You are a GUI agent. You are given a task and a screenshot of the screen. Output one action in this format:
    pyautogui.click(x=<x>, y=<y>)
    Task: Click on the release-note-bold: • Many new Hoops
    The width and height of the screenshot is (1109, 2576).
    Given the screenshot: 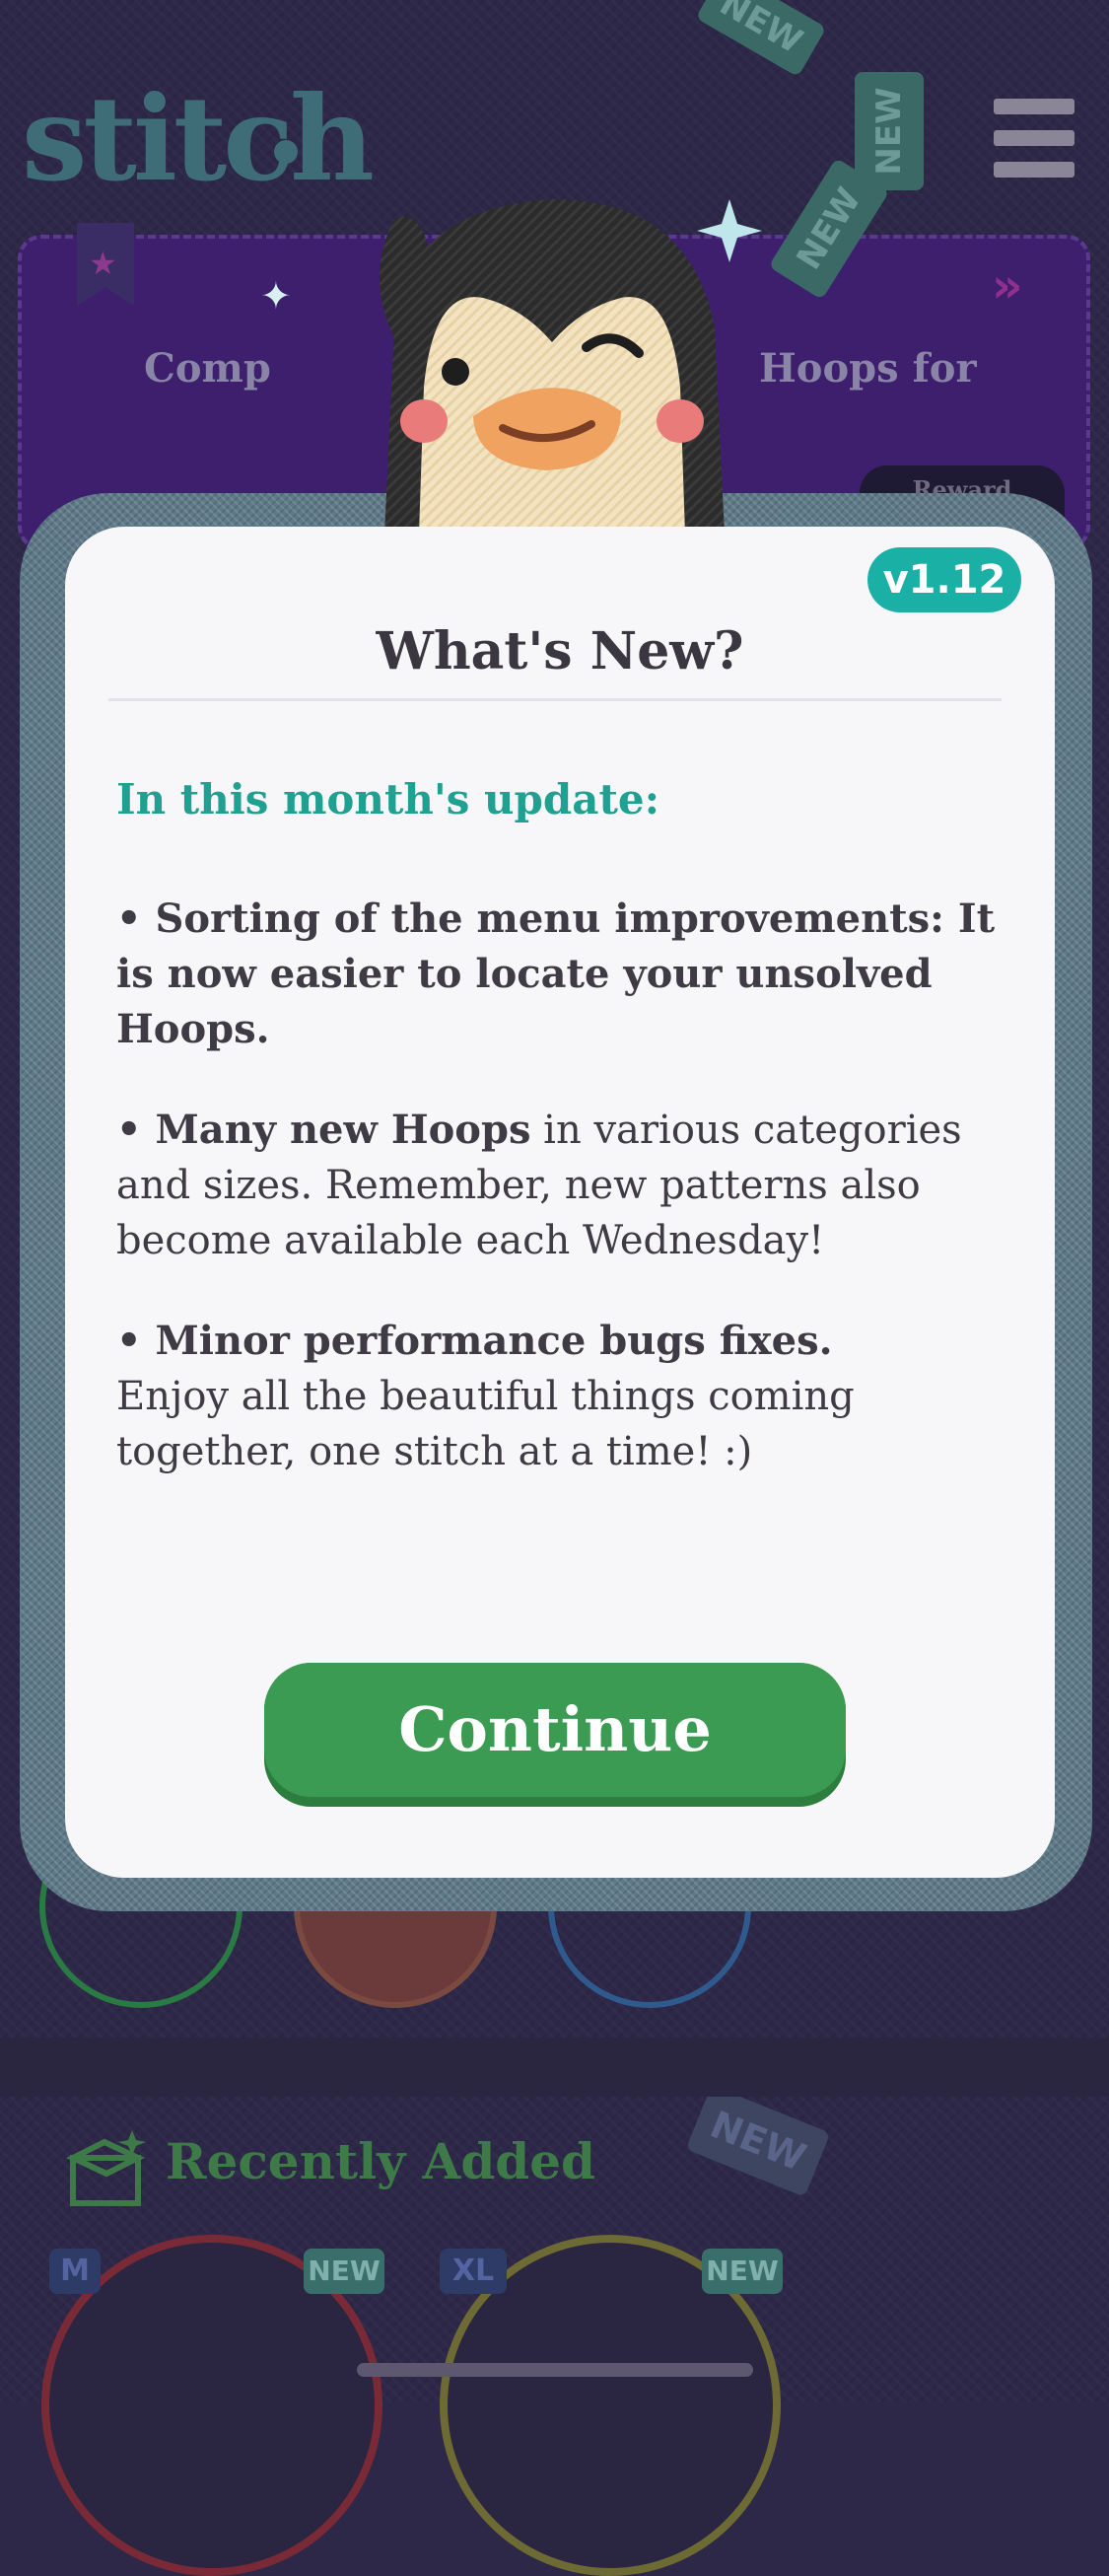 What is the action you would take?
    pyautogui.click(x=323, y=1130)
    